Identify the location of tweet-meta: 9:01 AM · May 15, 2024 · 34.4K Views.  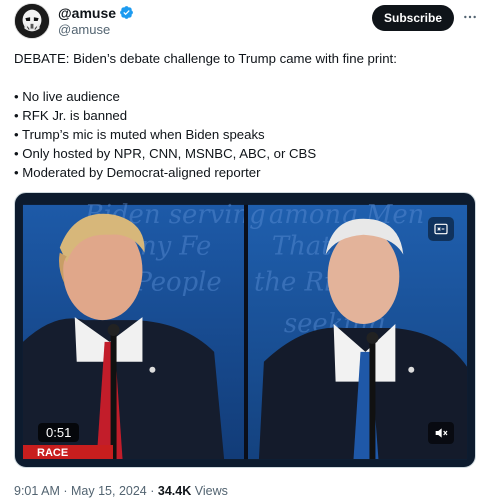
(121, 491).